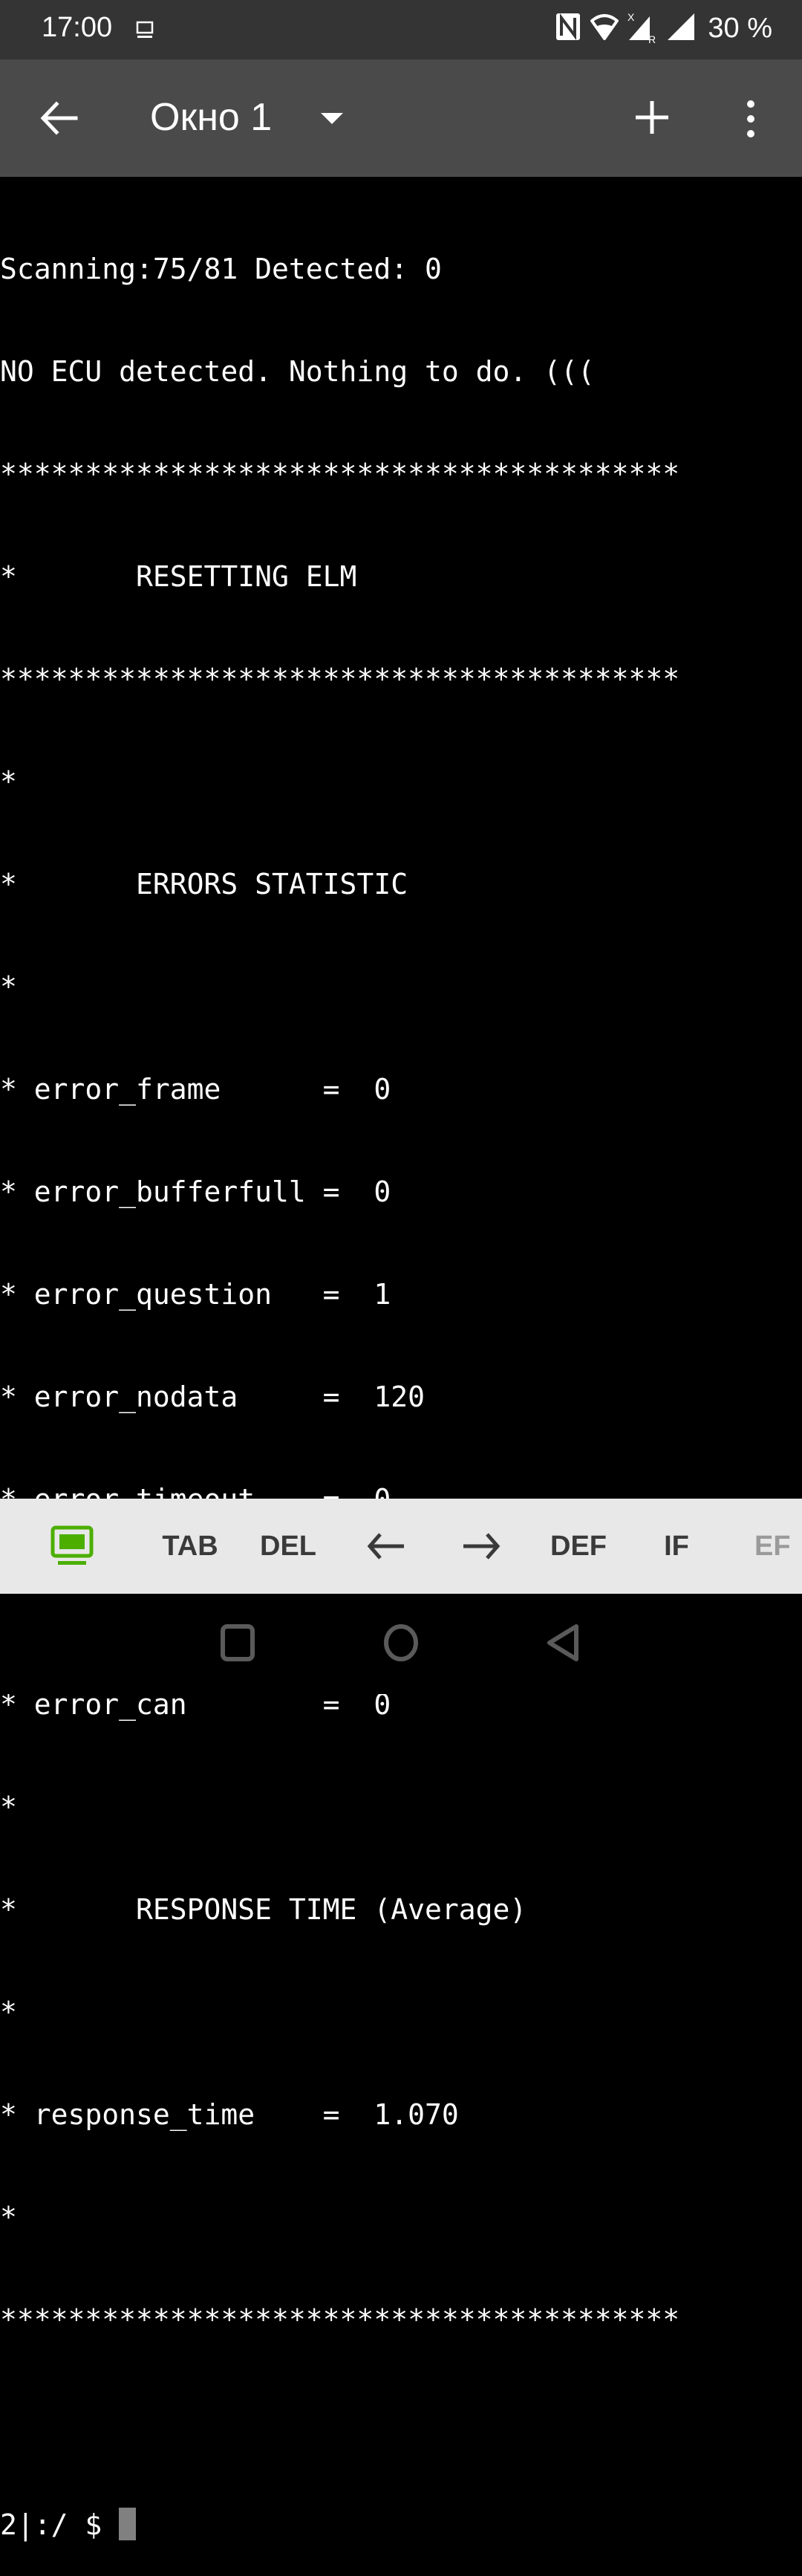 This screenshot has width=802, height=2576. I want to click on recents-icon, so click(237, 1644).